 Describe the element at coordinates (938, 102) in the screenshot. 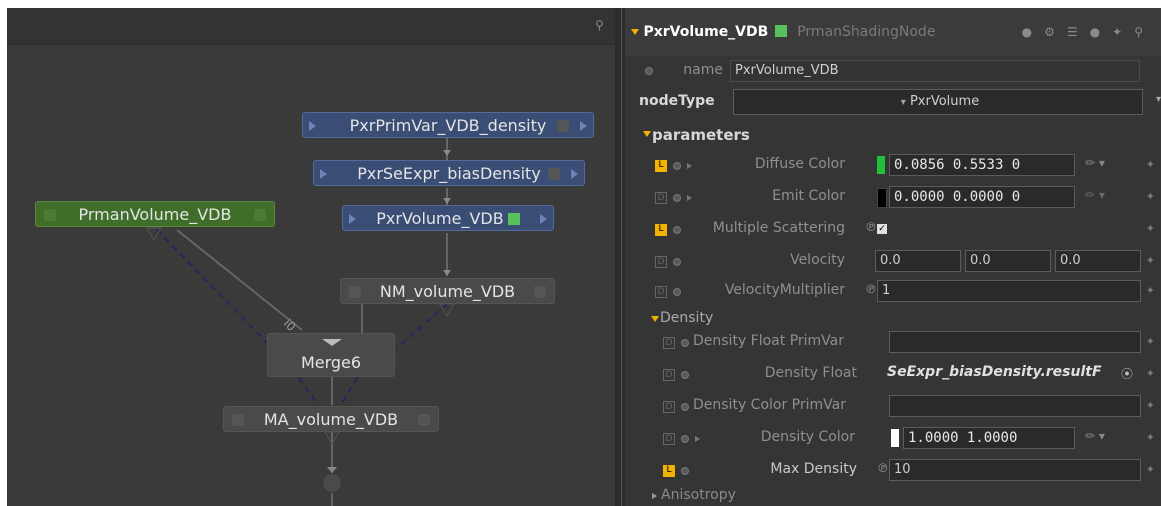

I see `nodetype-dropdown: ▾ PxrVolume` at that location.